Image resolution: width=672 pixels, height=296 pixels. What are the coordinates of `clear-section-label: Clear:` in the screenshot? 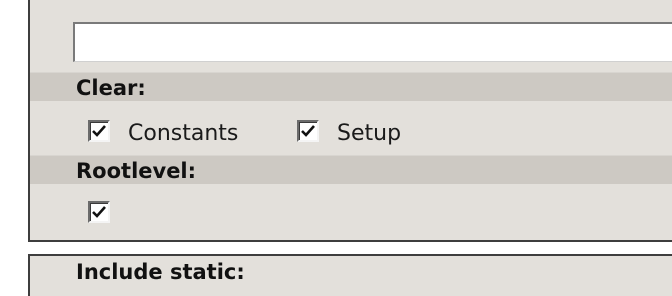 It's located at (111, 88).